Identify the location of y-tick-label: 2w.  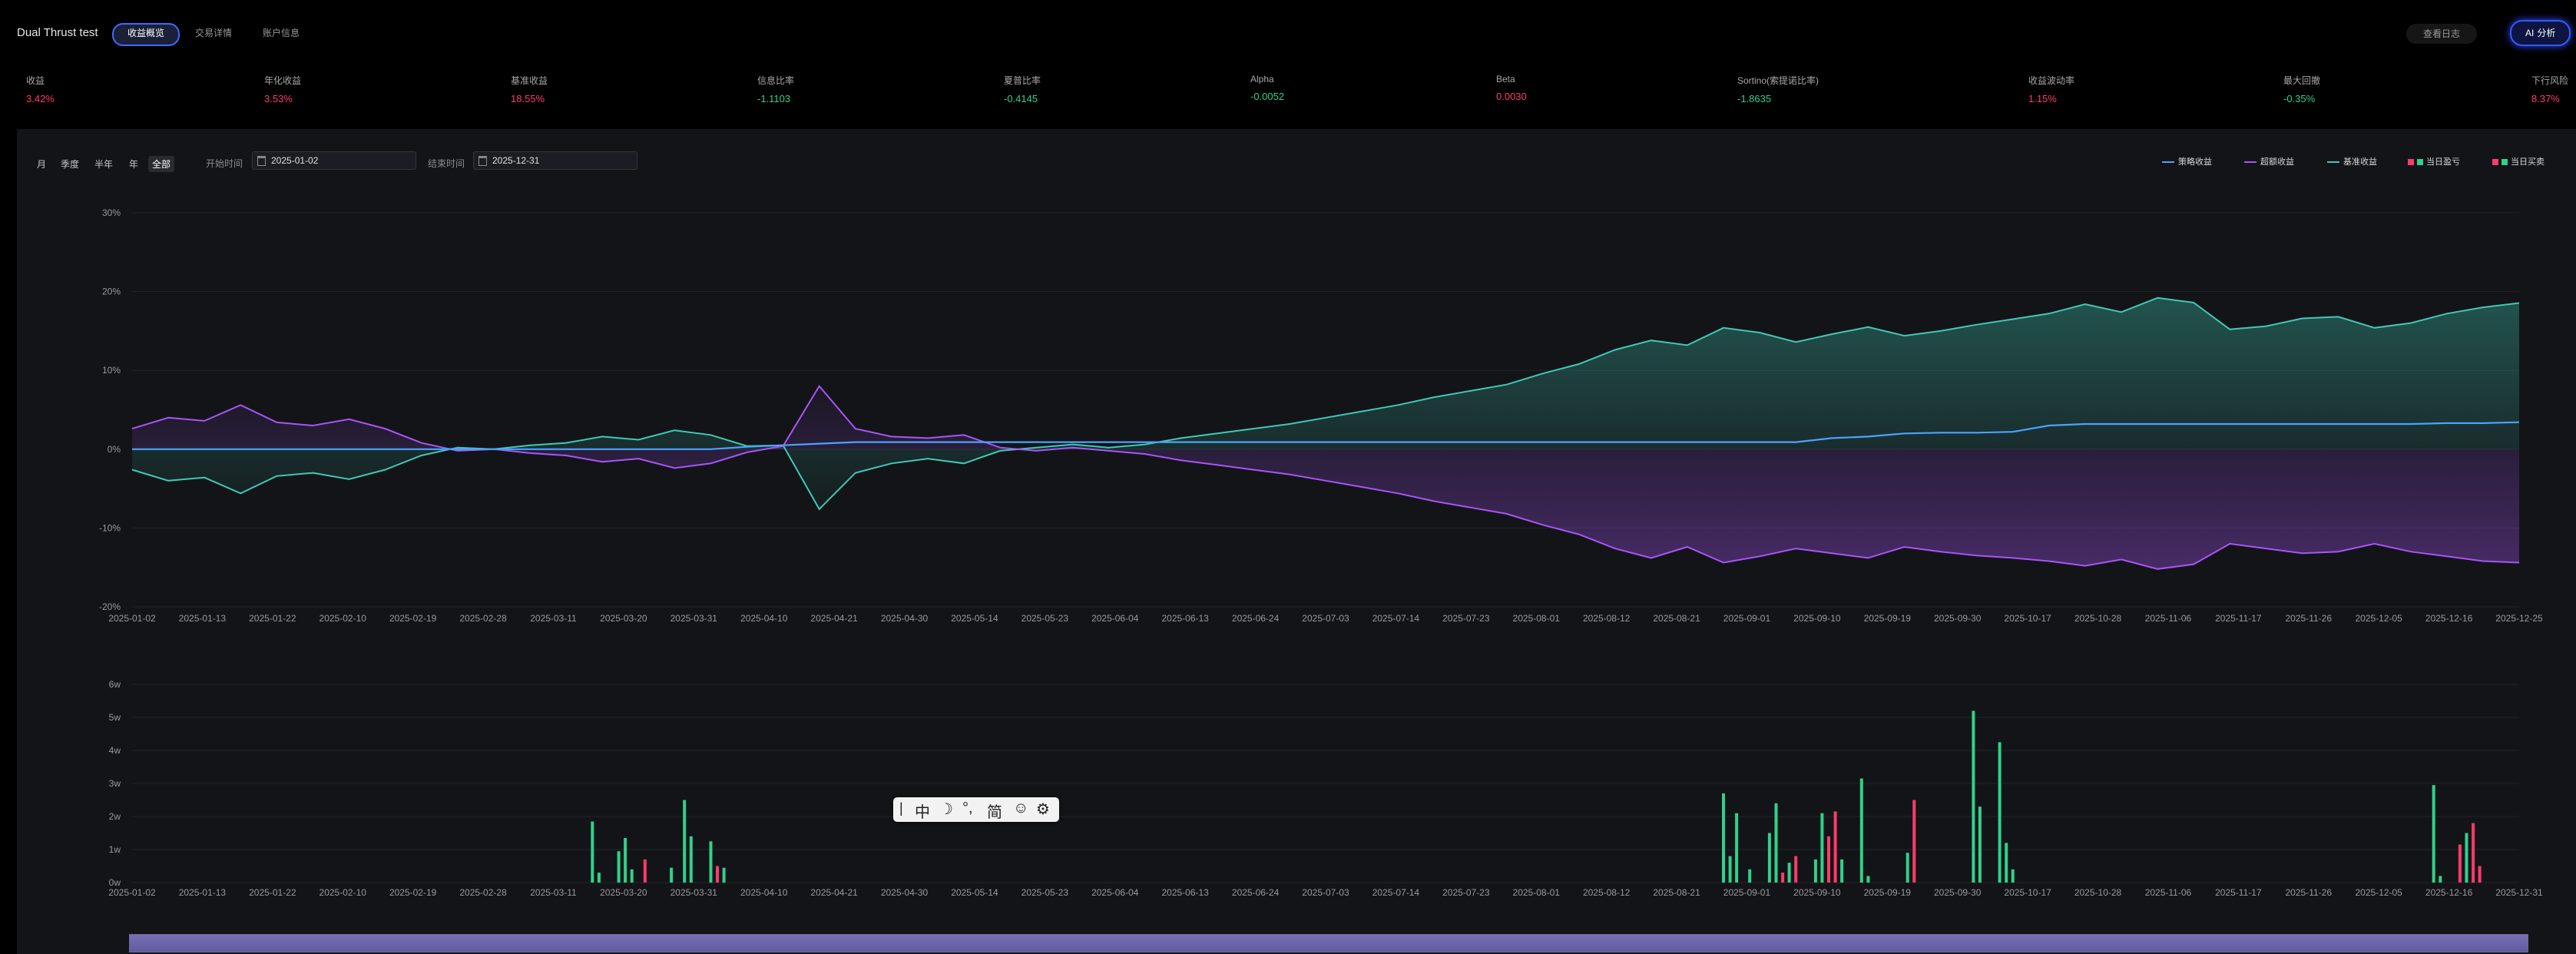
(115, 816).